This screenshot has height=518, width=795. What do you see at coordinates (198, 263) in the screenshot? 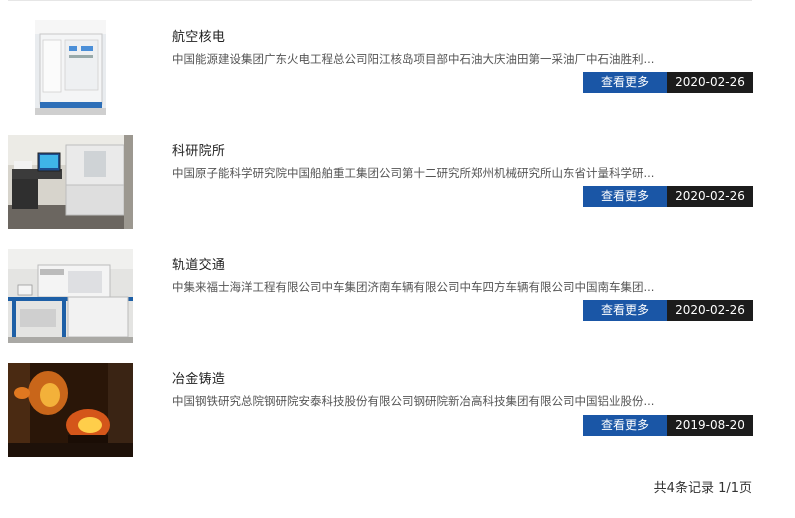
I see `item-title: 轨道交通` at bounding box center [198, 263].